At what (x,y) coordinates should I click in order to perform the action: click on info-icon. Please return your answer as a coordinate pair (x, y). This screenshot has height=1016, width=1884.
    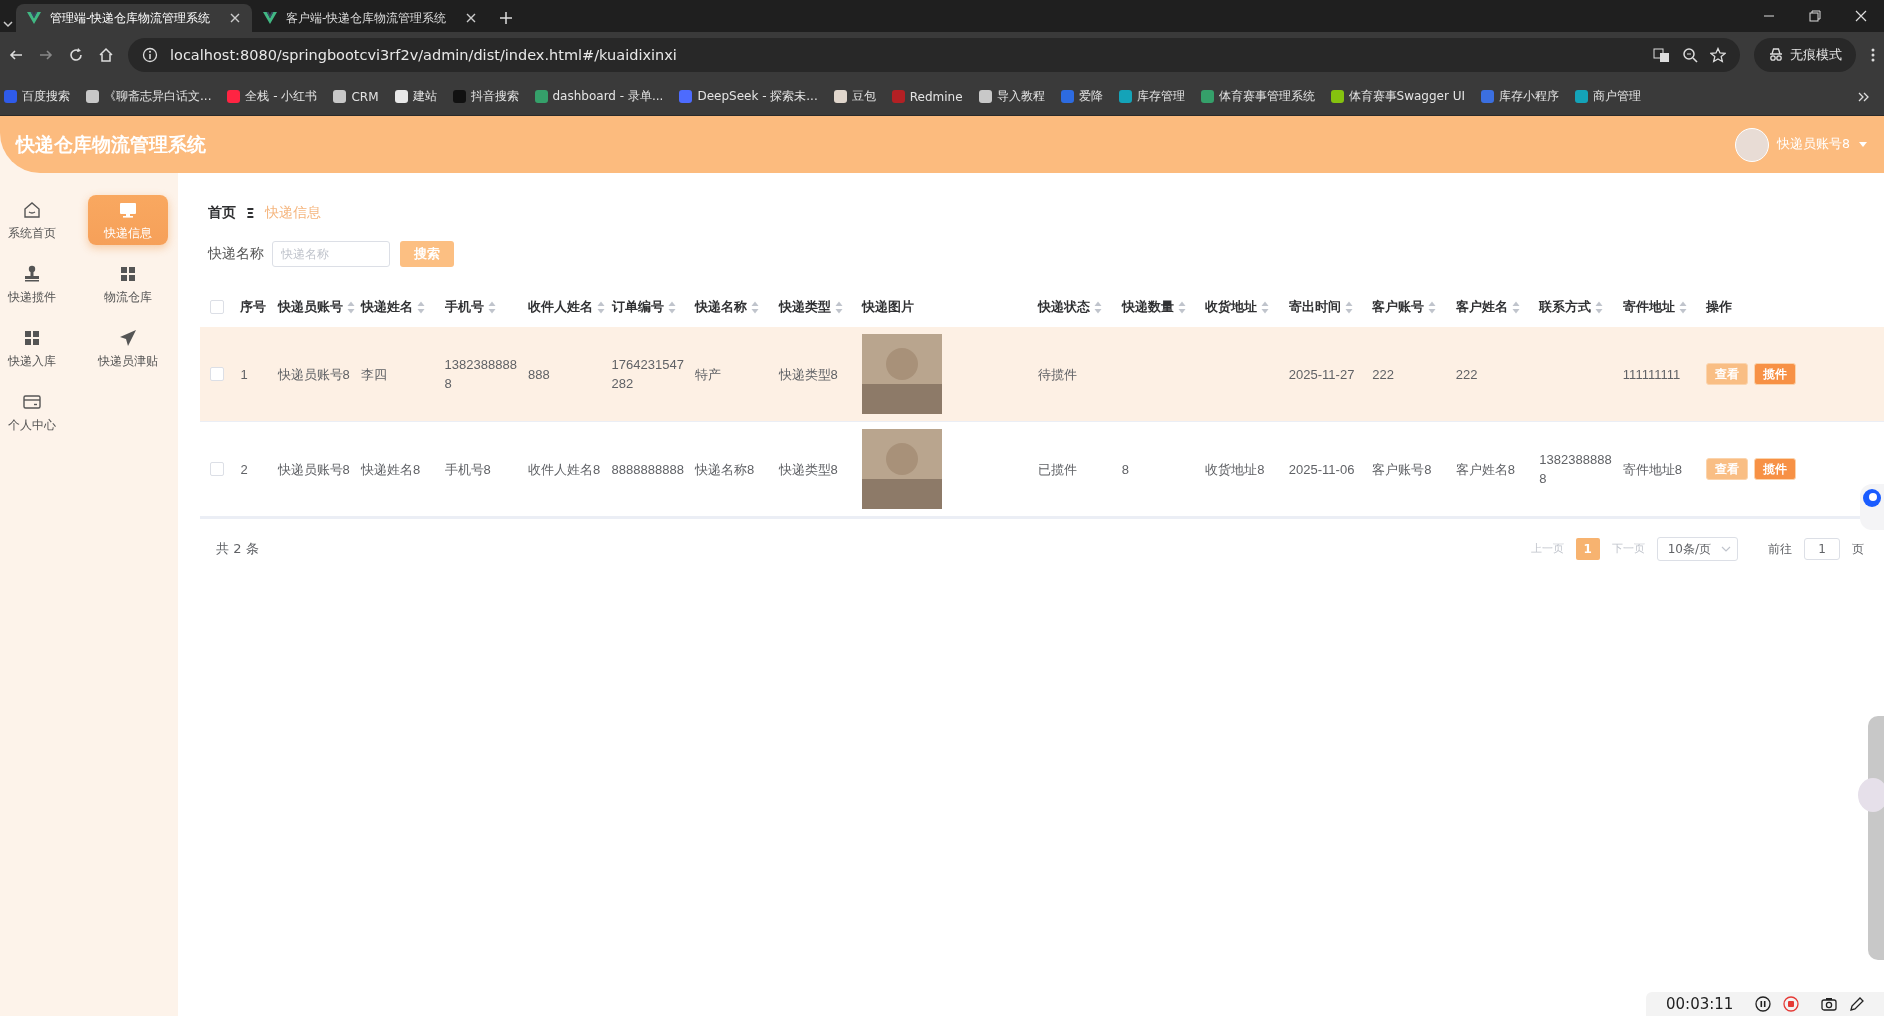
    Looking at the image, I should click on (150, 55).